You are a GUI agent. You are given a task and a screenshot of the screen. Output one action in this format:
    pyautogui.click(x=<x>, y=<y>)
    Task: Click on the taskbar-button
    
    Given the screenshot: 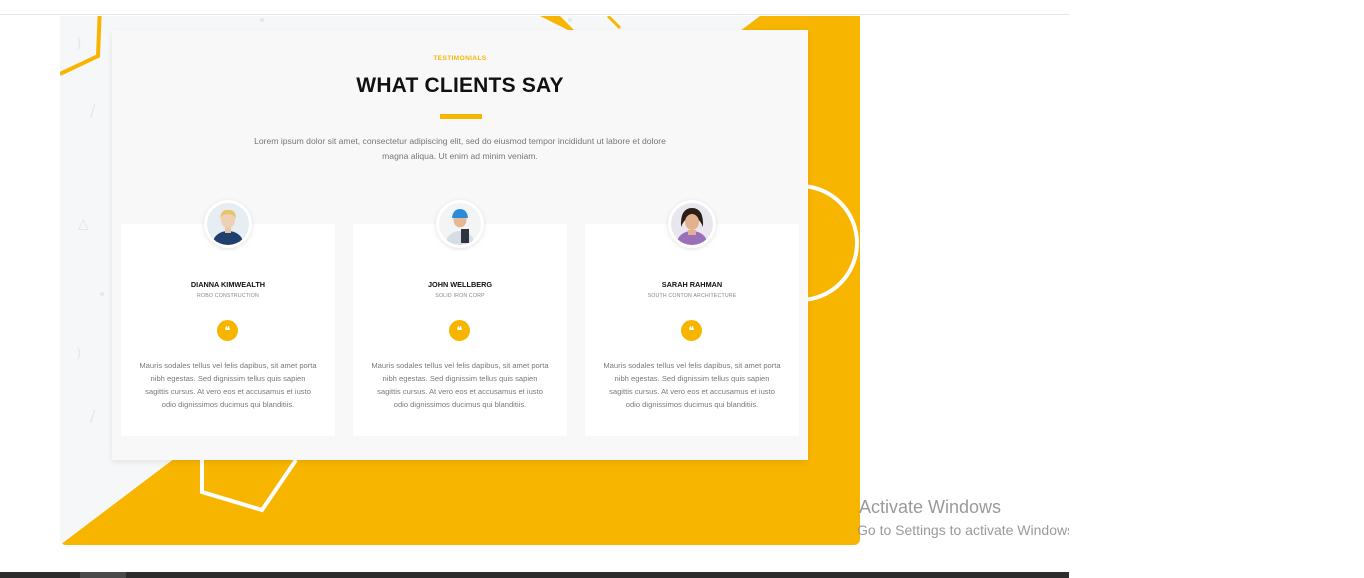 What is the action you would take?
    pyautogui.click(x=103, y=575)
    